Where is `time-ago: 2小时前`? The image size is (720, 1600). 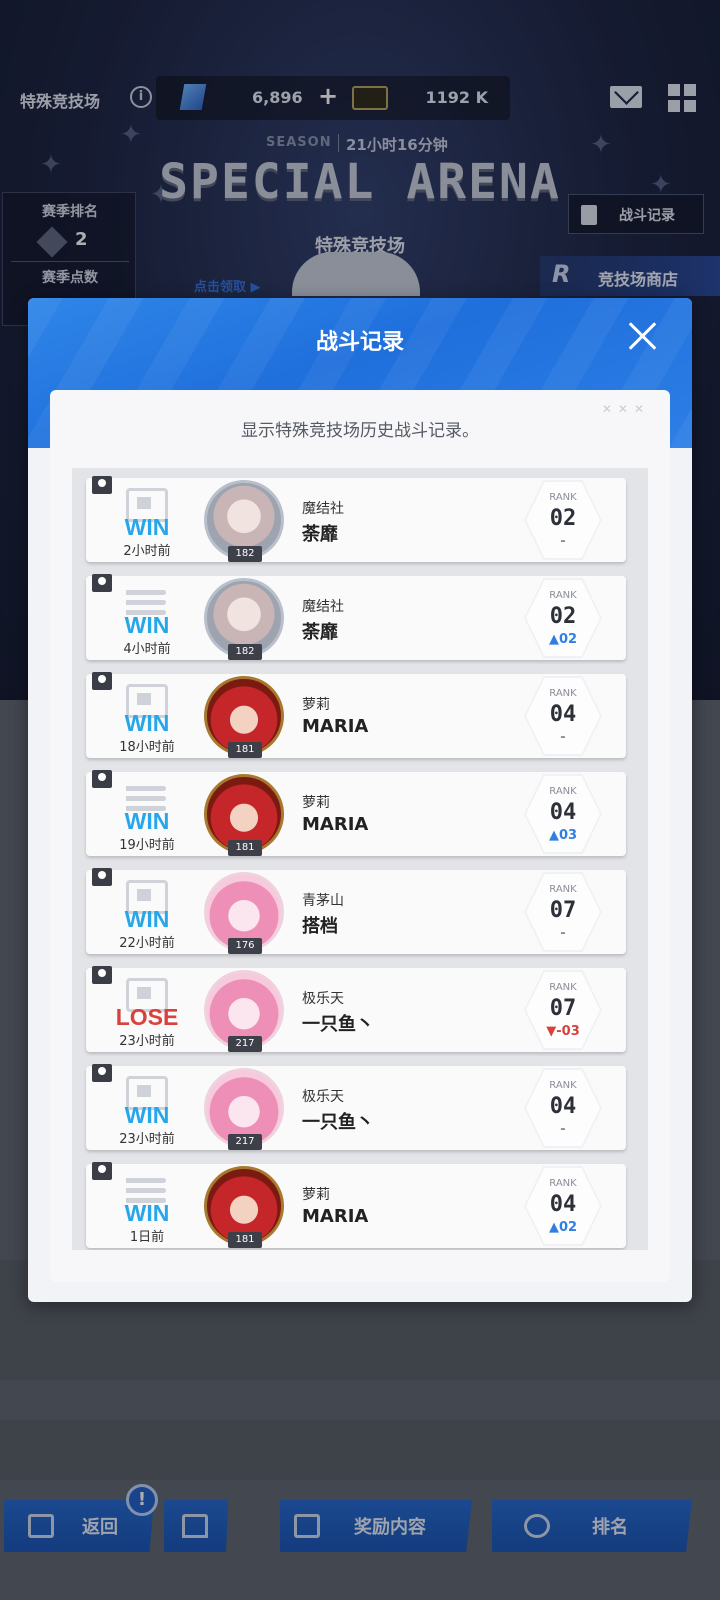
time-ago: 2小时前 is located at coordinates (147, 551).